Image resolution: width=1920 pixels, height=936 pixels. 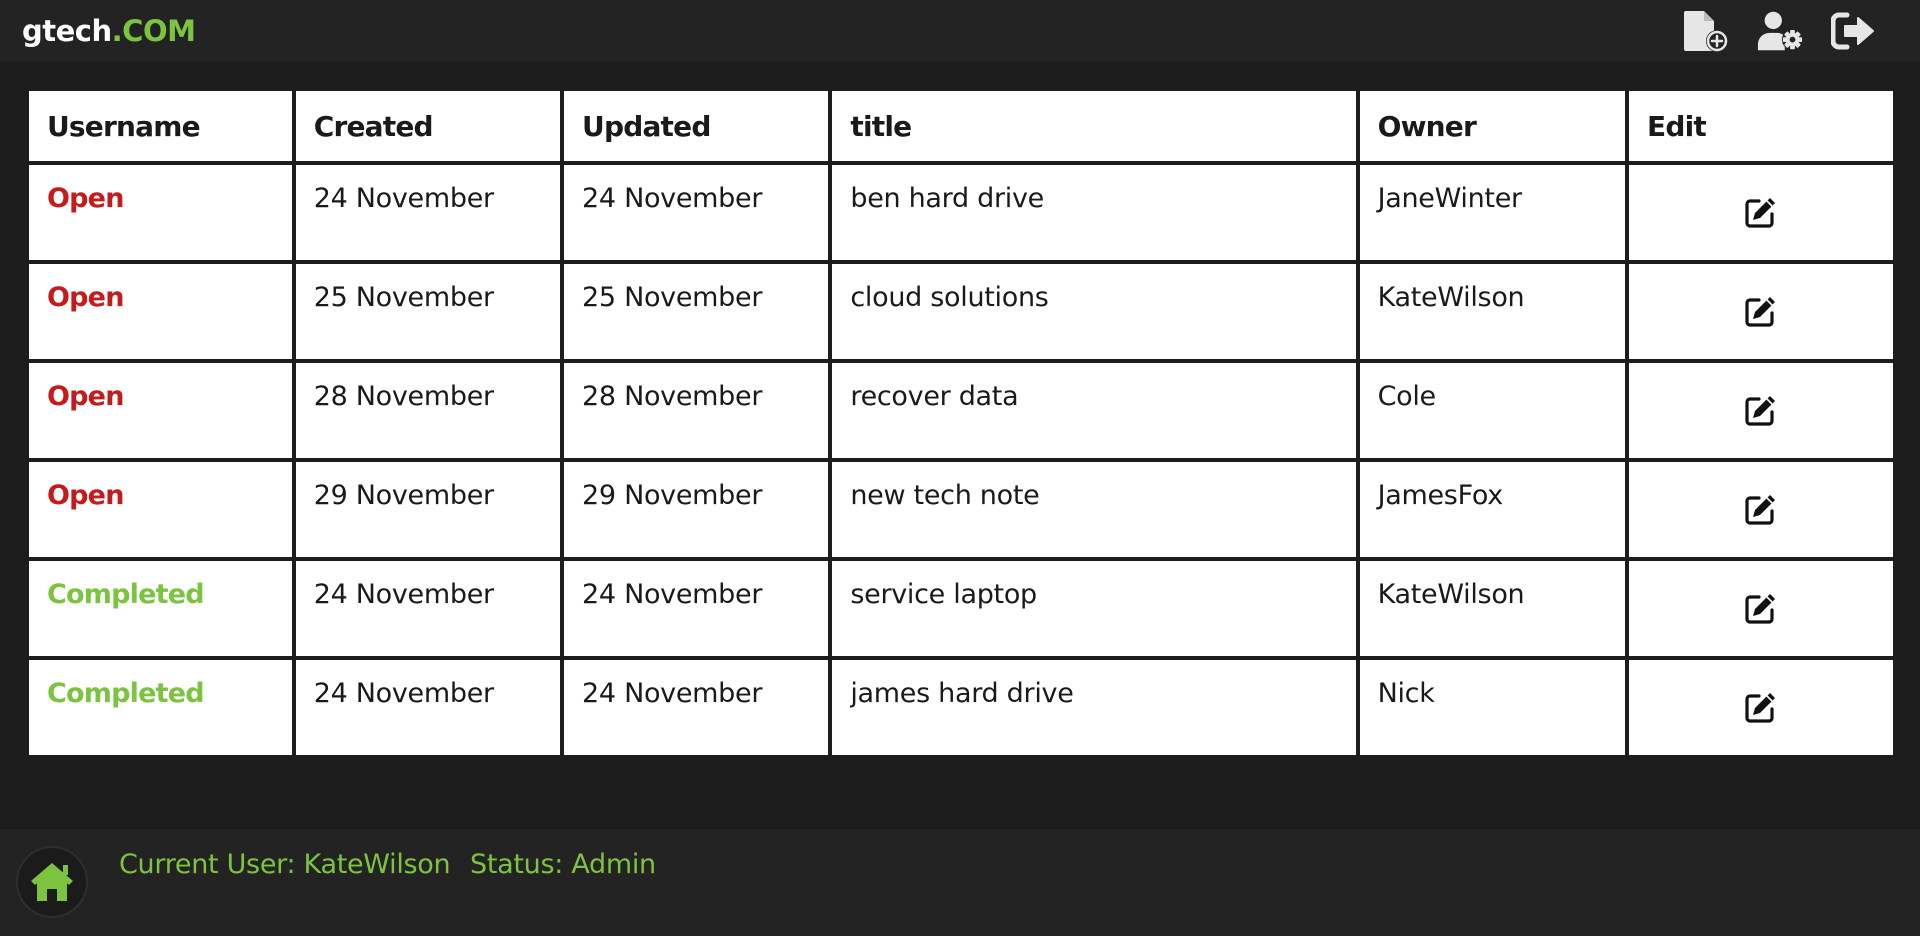 I want to click on file-plus-icon, so click(x=1706, y=31).